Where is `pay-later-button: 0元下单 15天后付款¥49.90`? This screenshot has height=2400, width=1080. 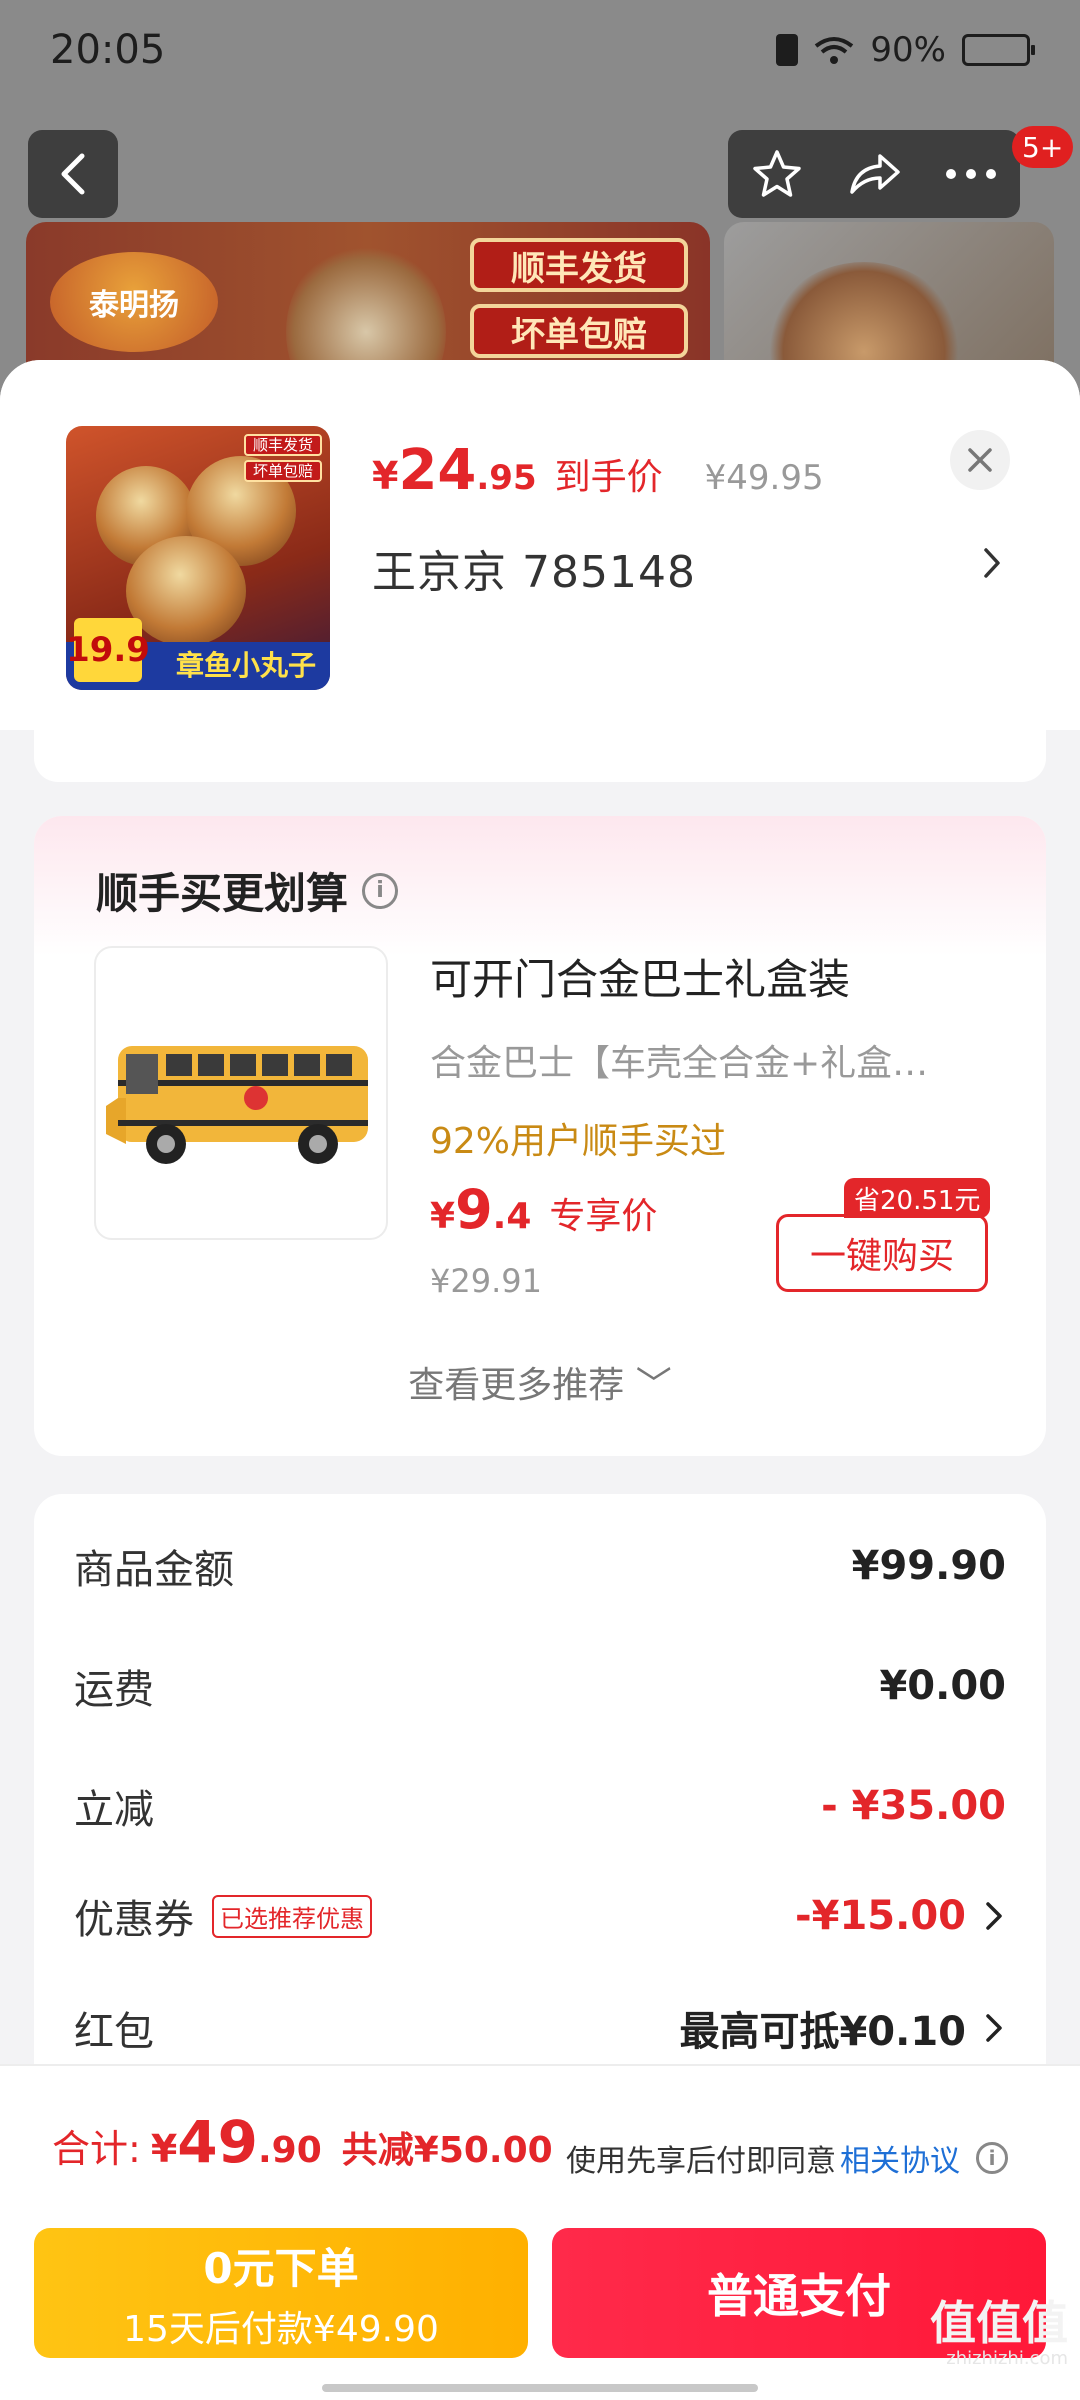
pay-later-button: 0元下单 15天后付款¥49.90 is located at coordinates (281, 2293).